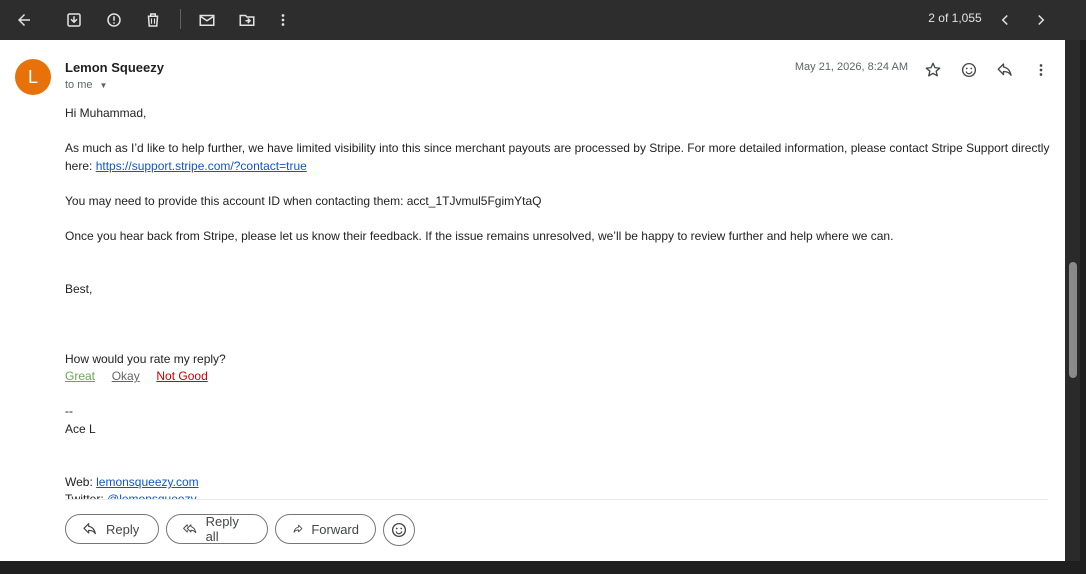  I want to click on emoji-react-icon, so click(969, 70).